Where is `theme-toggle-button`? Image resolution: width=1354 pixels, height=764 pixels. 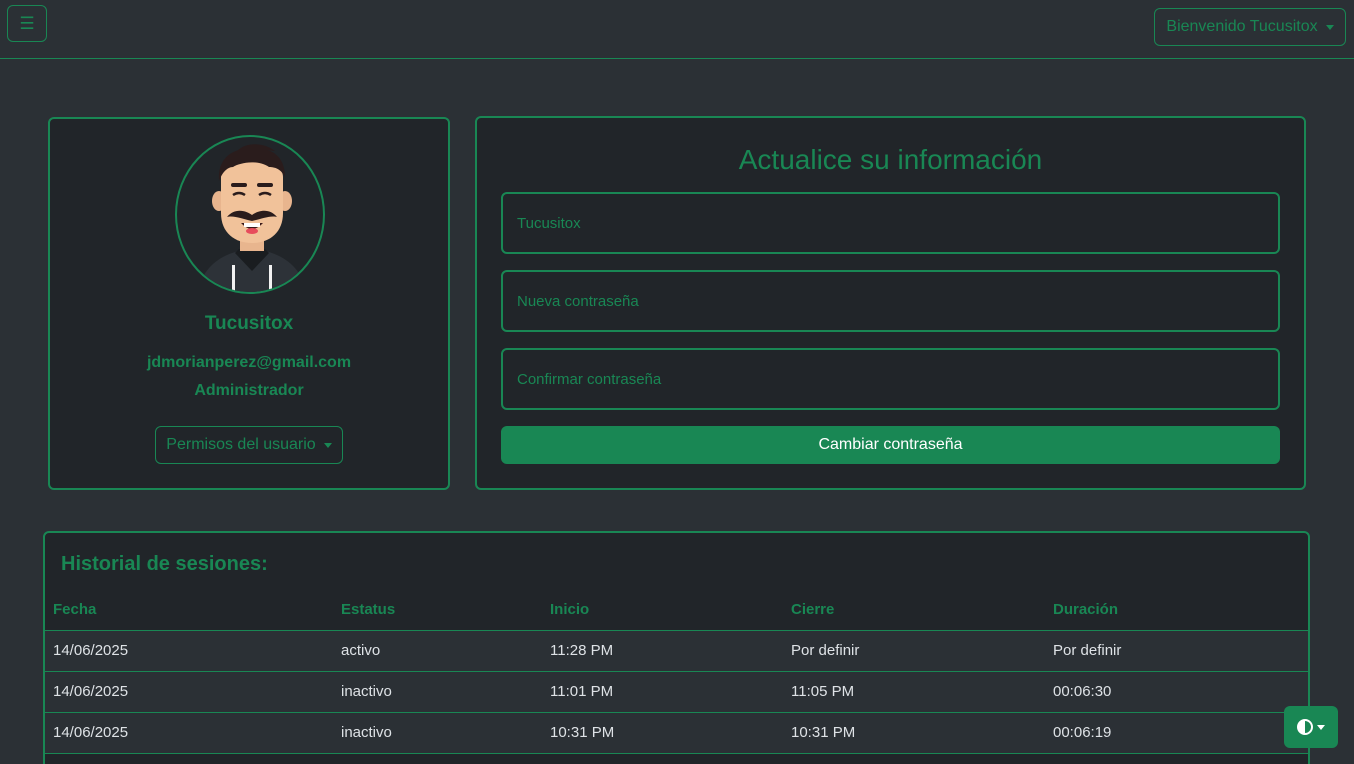 theme-toggle-button is located at coordinates (1311, 727).